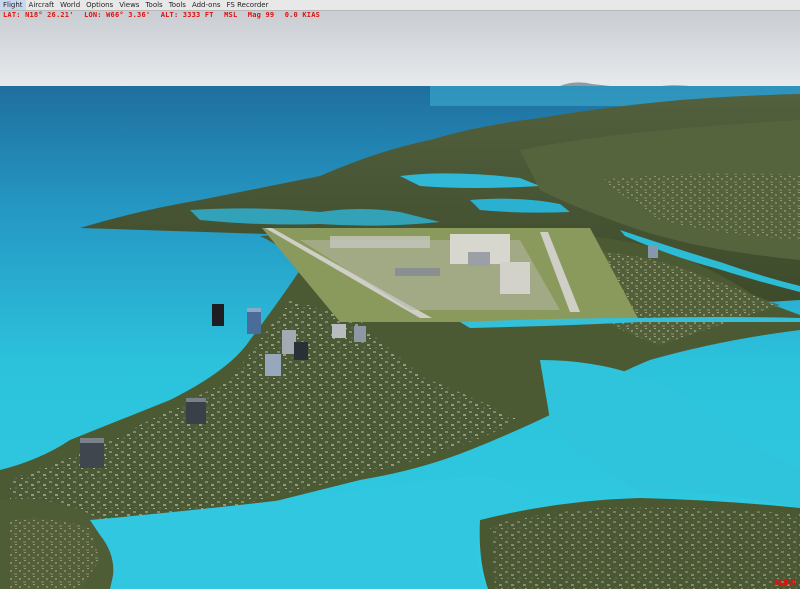 Image resolution: width=800 pixels, height=589 pixels. Describe the element at coordinates (784, 583) in the screenshot. I see `slew-mode-indicator: SLEW` at that location.